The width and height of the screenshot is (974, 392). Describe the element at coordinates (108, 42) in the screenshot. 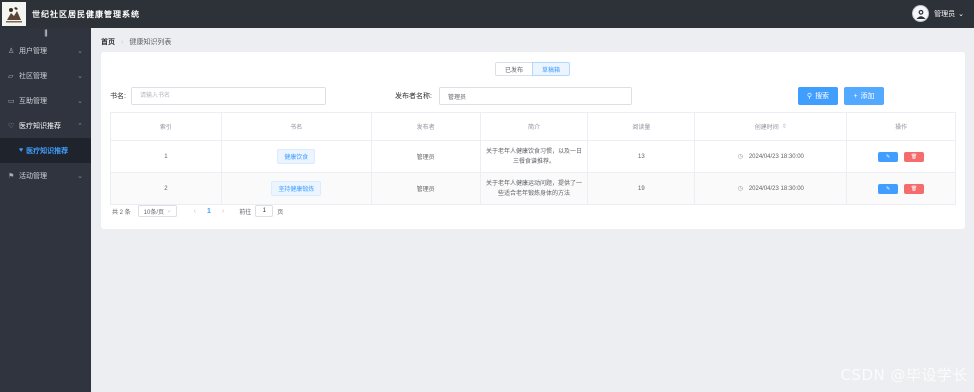

I see `breadcrumb-home: 首页` at that location.